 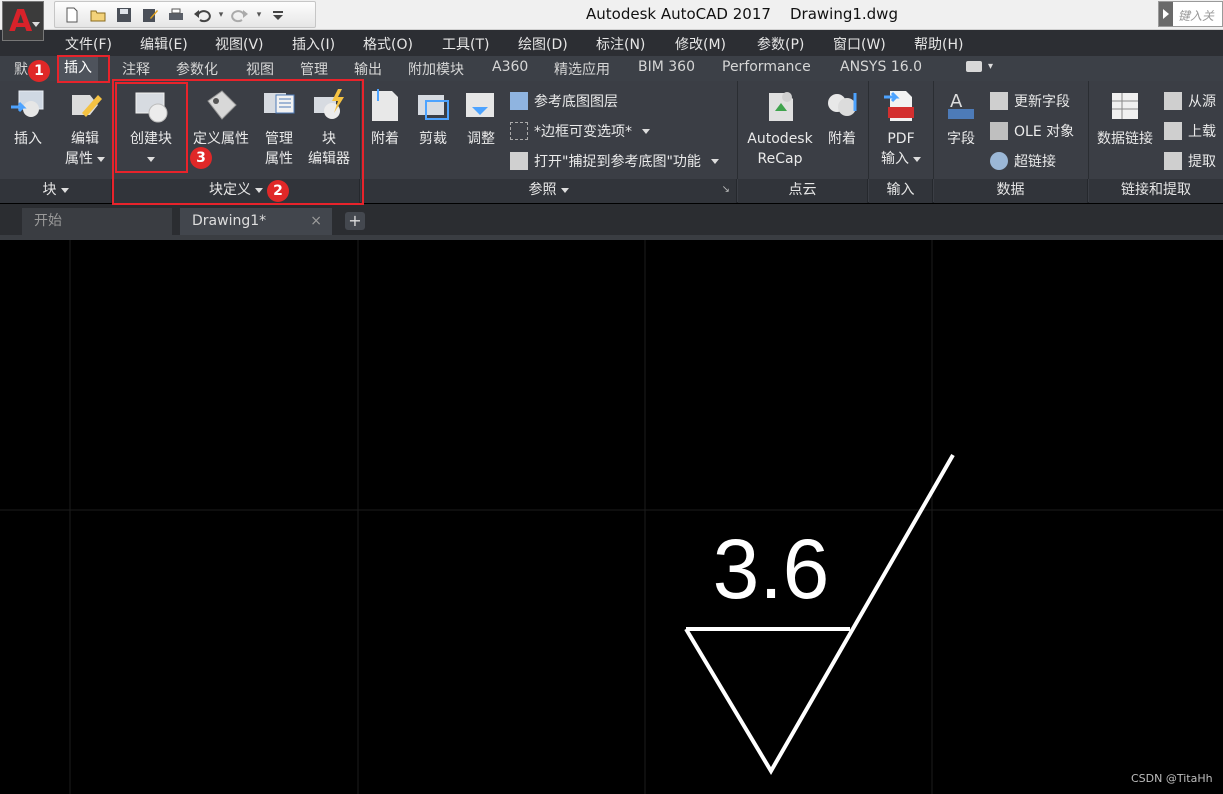 What do you see at coordinates (433, 107) in the screenshot?
I see `clip-icon` at bounding box center [433, 107].